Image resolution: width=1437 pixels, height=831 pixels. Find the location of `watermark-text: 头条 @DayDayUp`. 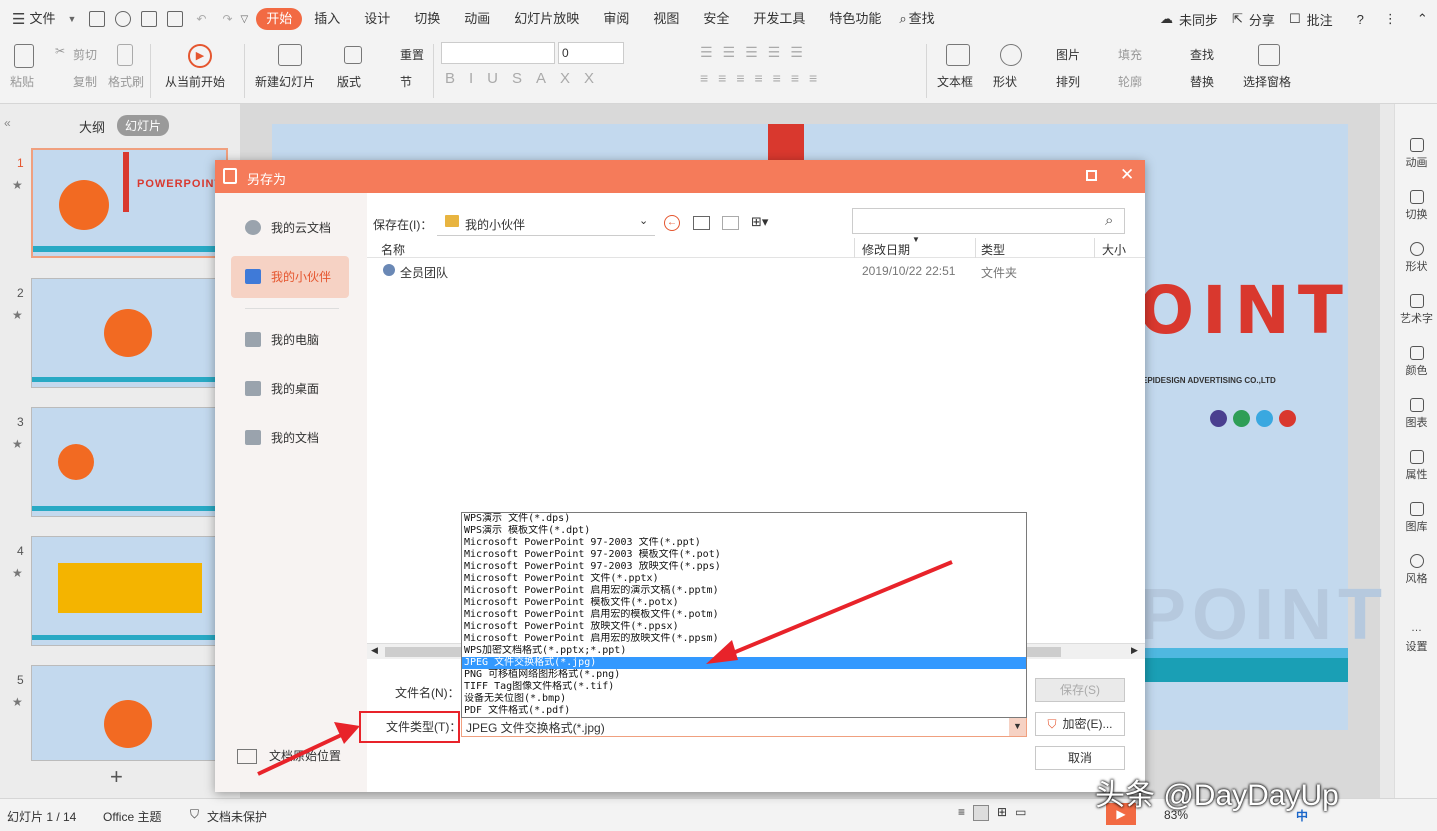

watermark-text: 头条 @DayDayUp is located at coordinates (1217, 795).